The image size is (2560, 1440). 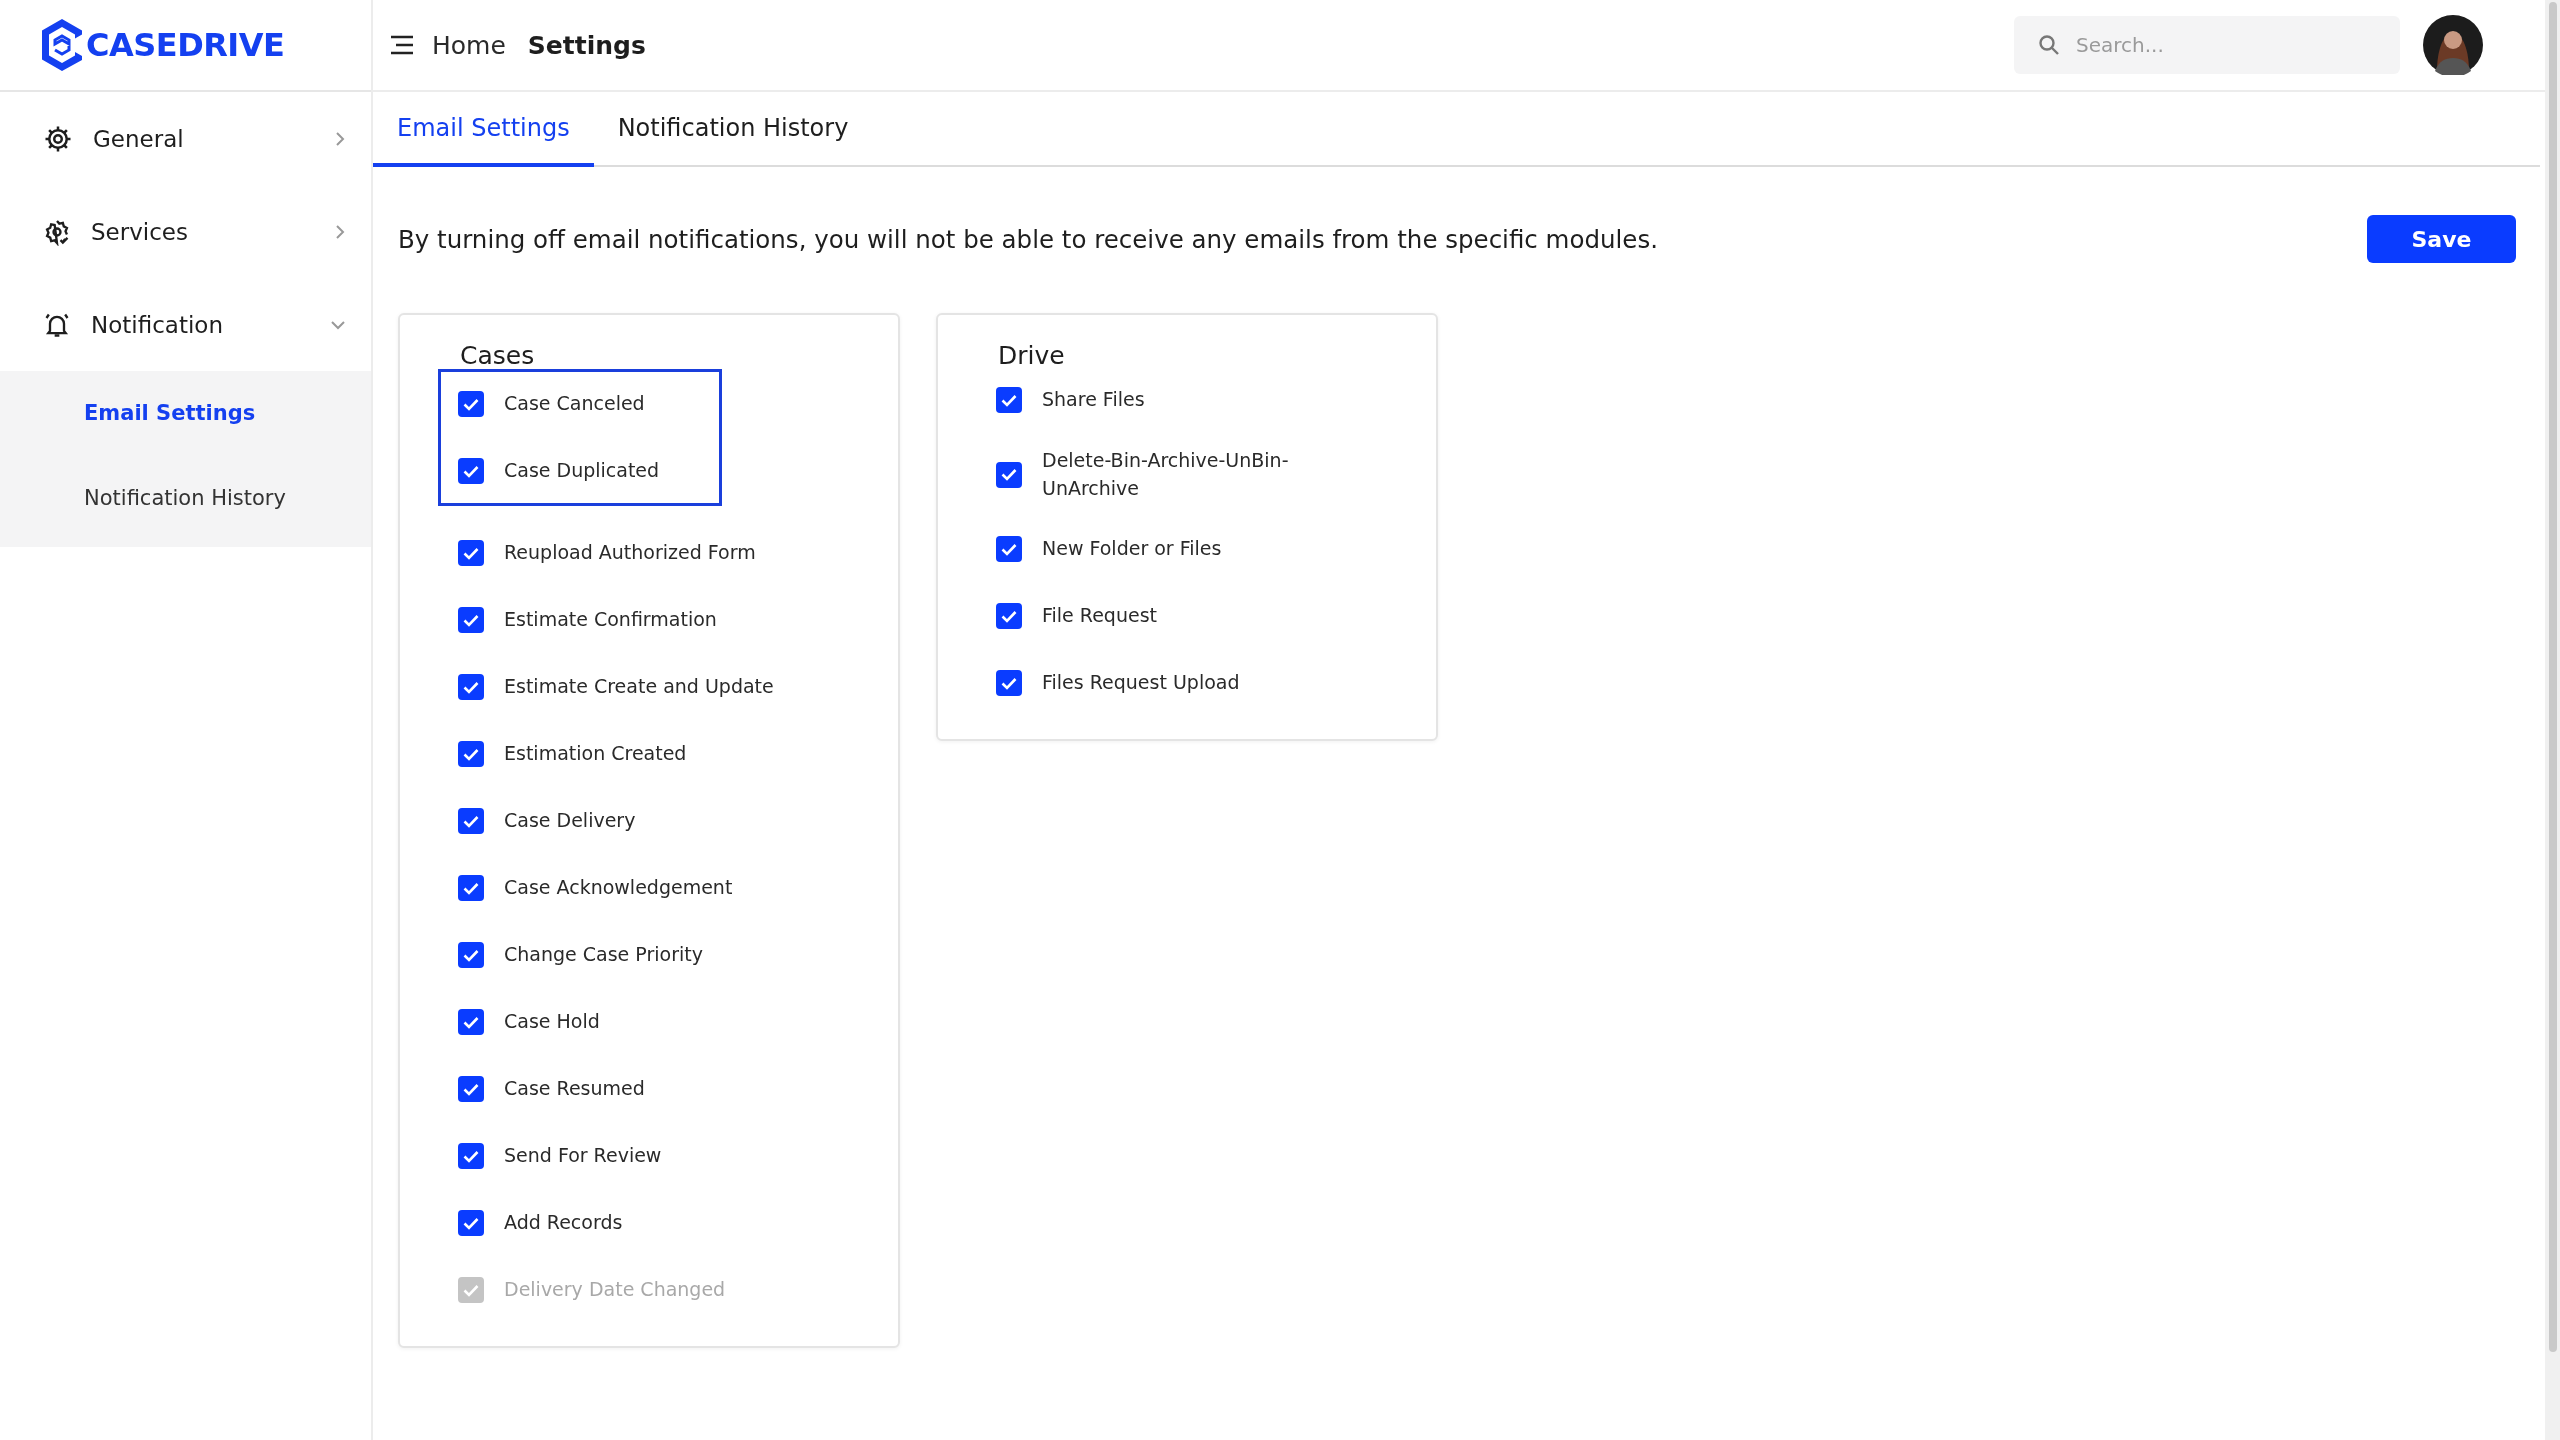 I want to click on checkbox-label: Estimation Created, so click(x=595, y=754).